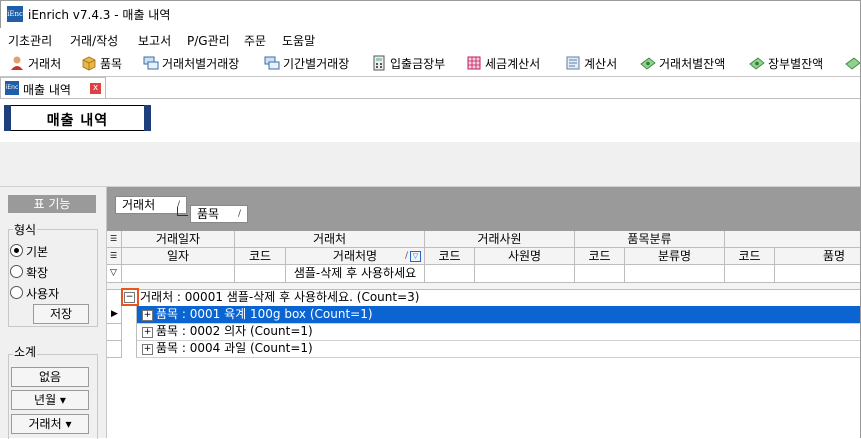 The height and width of the screenshot is (439, 861). What do you see at coordinates (260, 256) in the screenshot?
I see `col-customer-code: 코드` at bounding box center [260, 256].